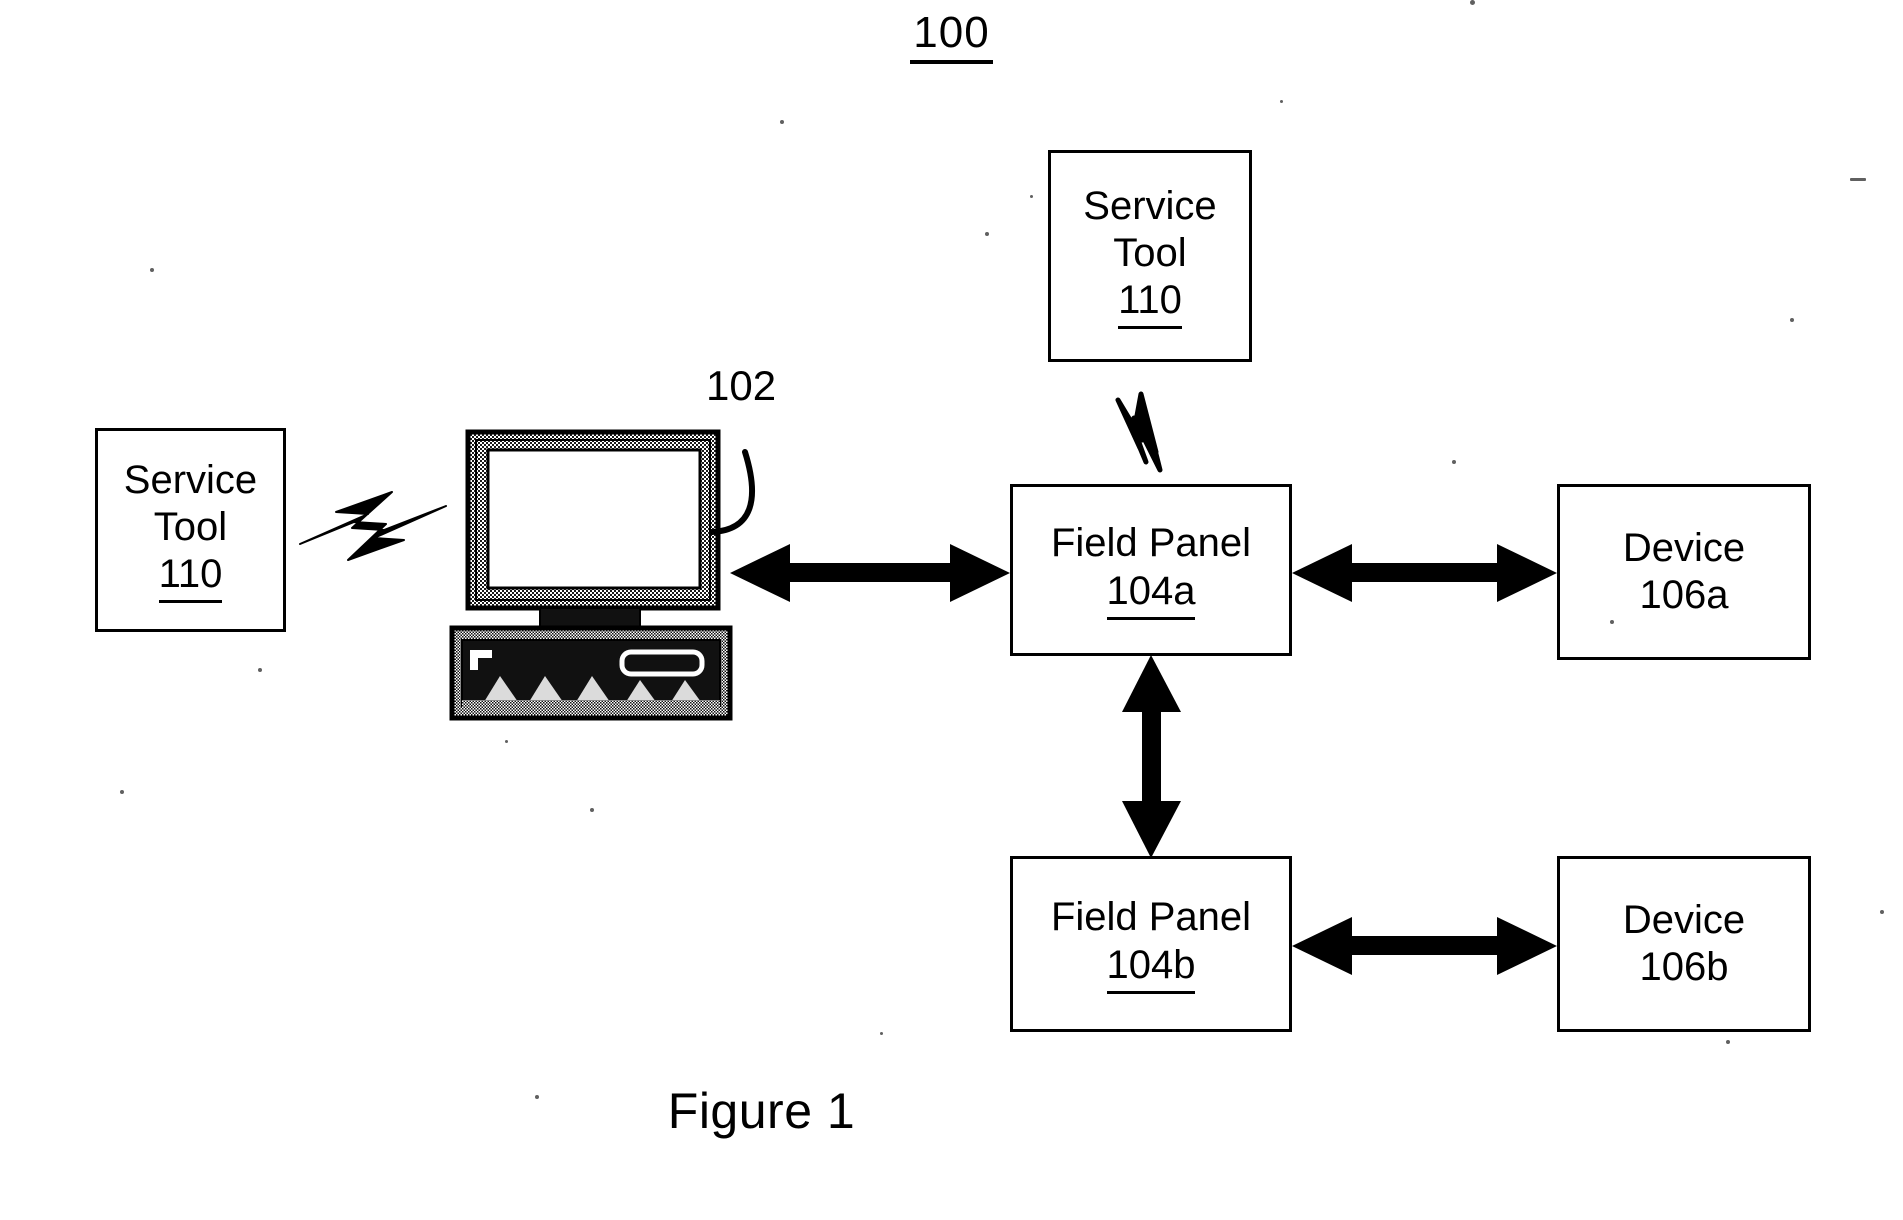 This screenshot has height=1220, width=1903. I want to click on wireless-bolt-icon-horizontal, so click(373, 526).